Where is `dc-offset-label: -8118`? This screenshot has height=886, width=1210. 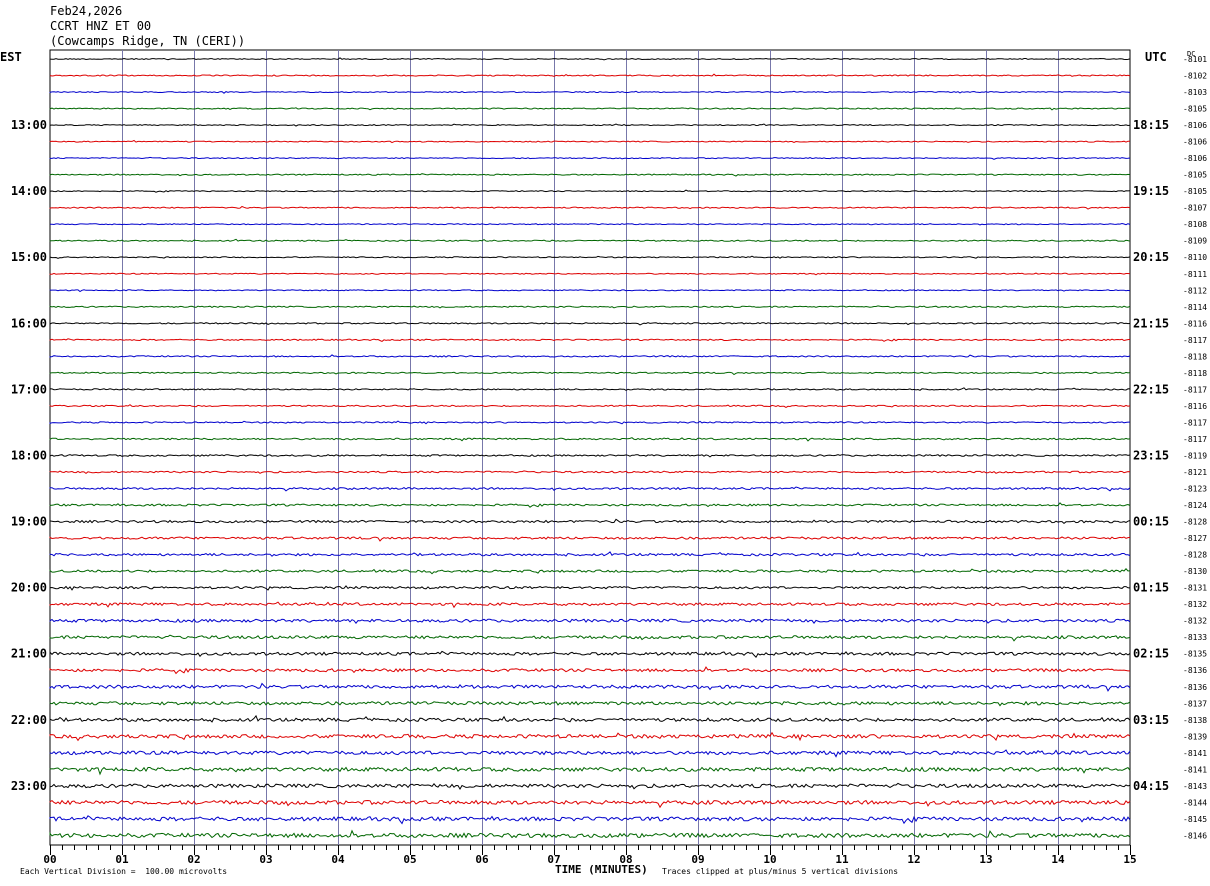
dc-offset-label: -8118 is located at coordinates (1195, 373).